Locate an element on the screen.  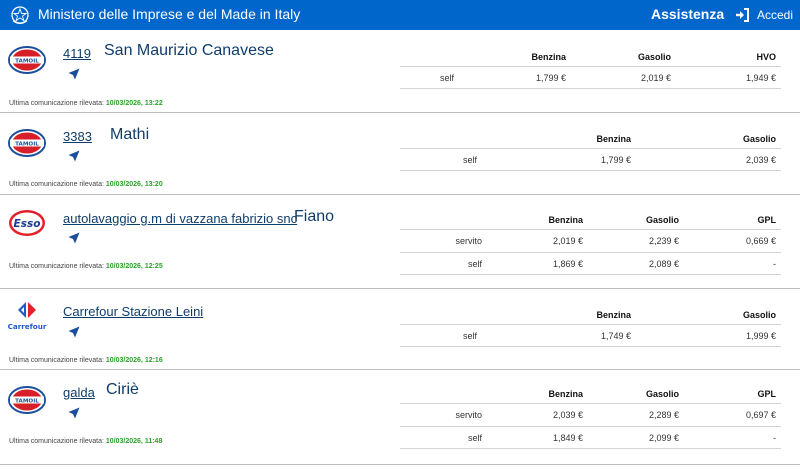
price-row: self 1,849 € 2,099 € - is located at coordinates (590, 437).